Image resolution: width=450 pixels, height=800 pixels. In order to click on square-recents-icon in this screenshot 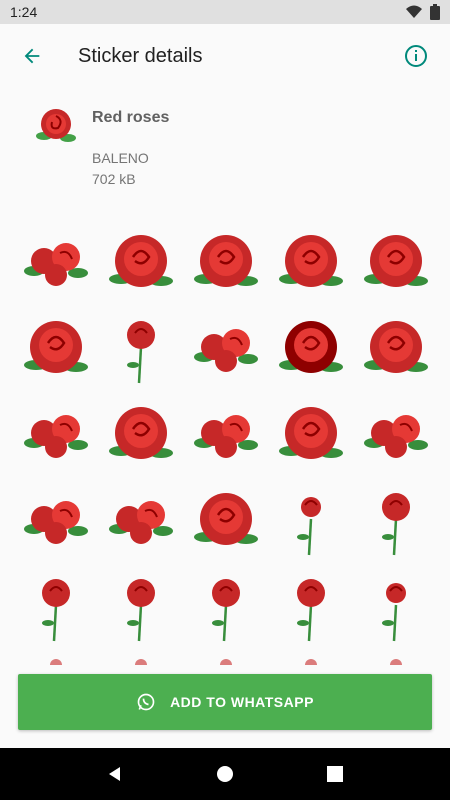, I will do `click(335, 774)`.